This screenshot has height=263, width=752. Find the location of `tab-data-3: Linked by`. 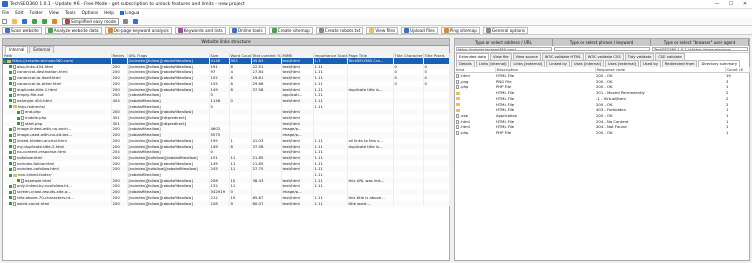

tab-data-3: Linked by is located at coordinates (558, 63).